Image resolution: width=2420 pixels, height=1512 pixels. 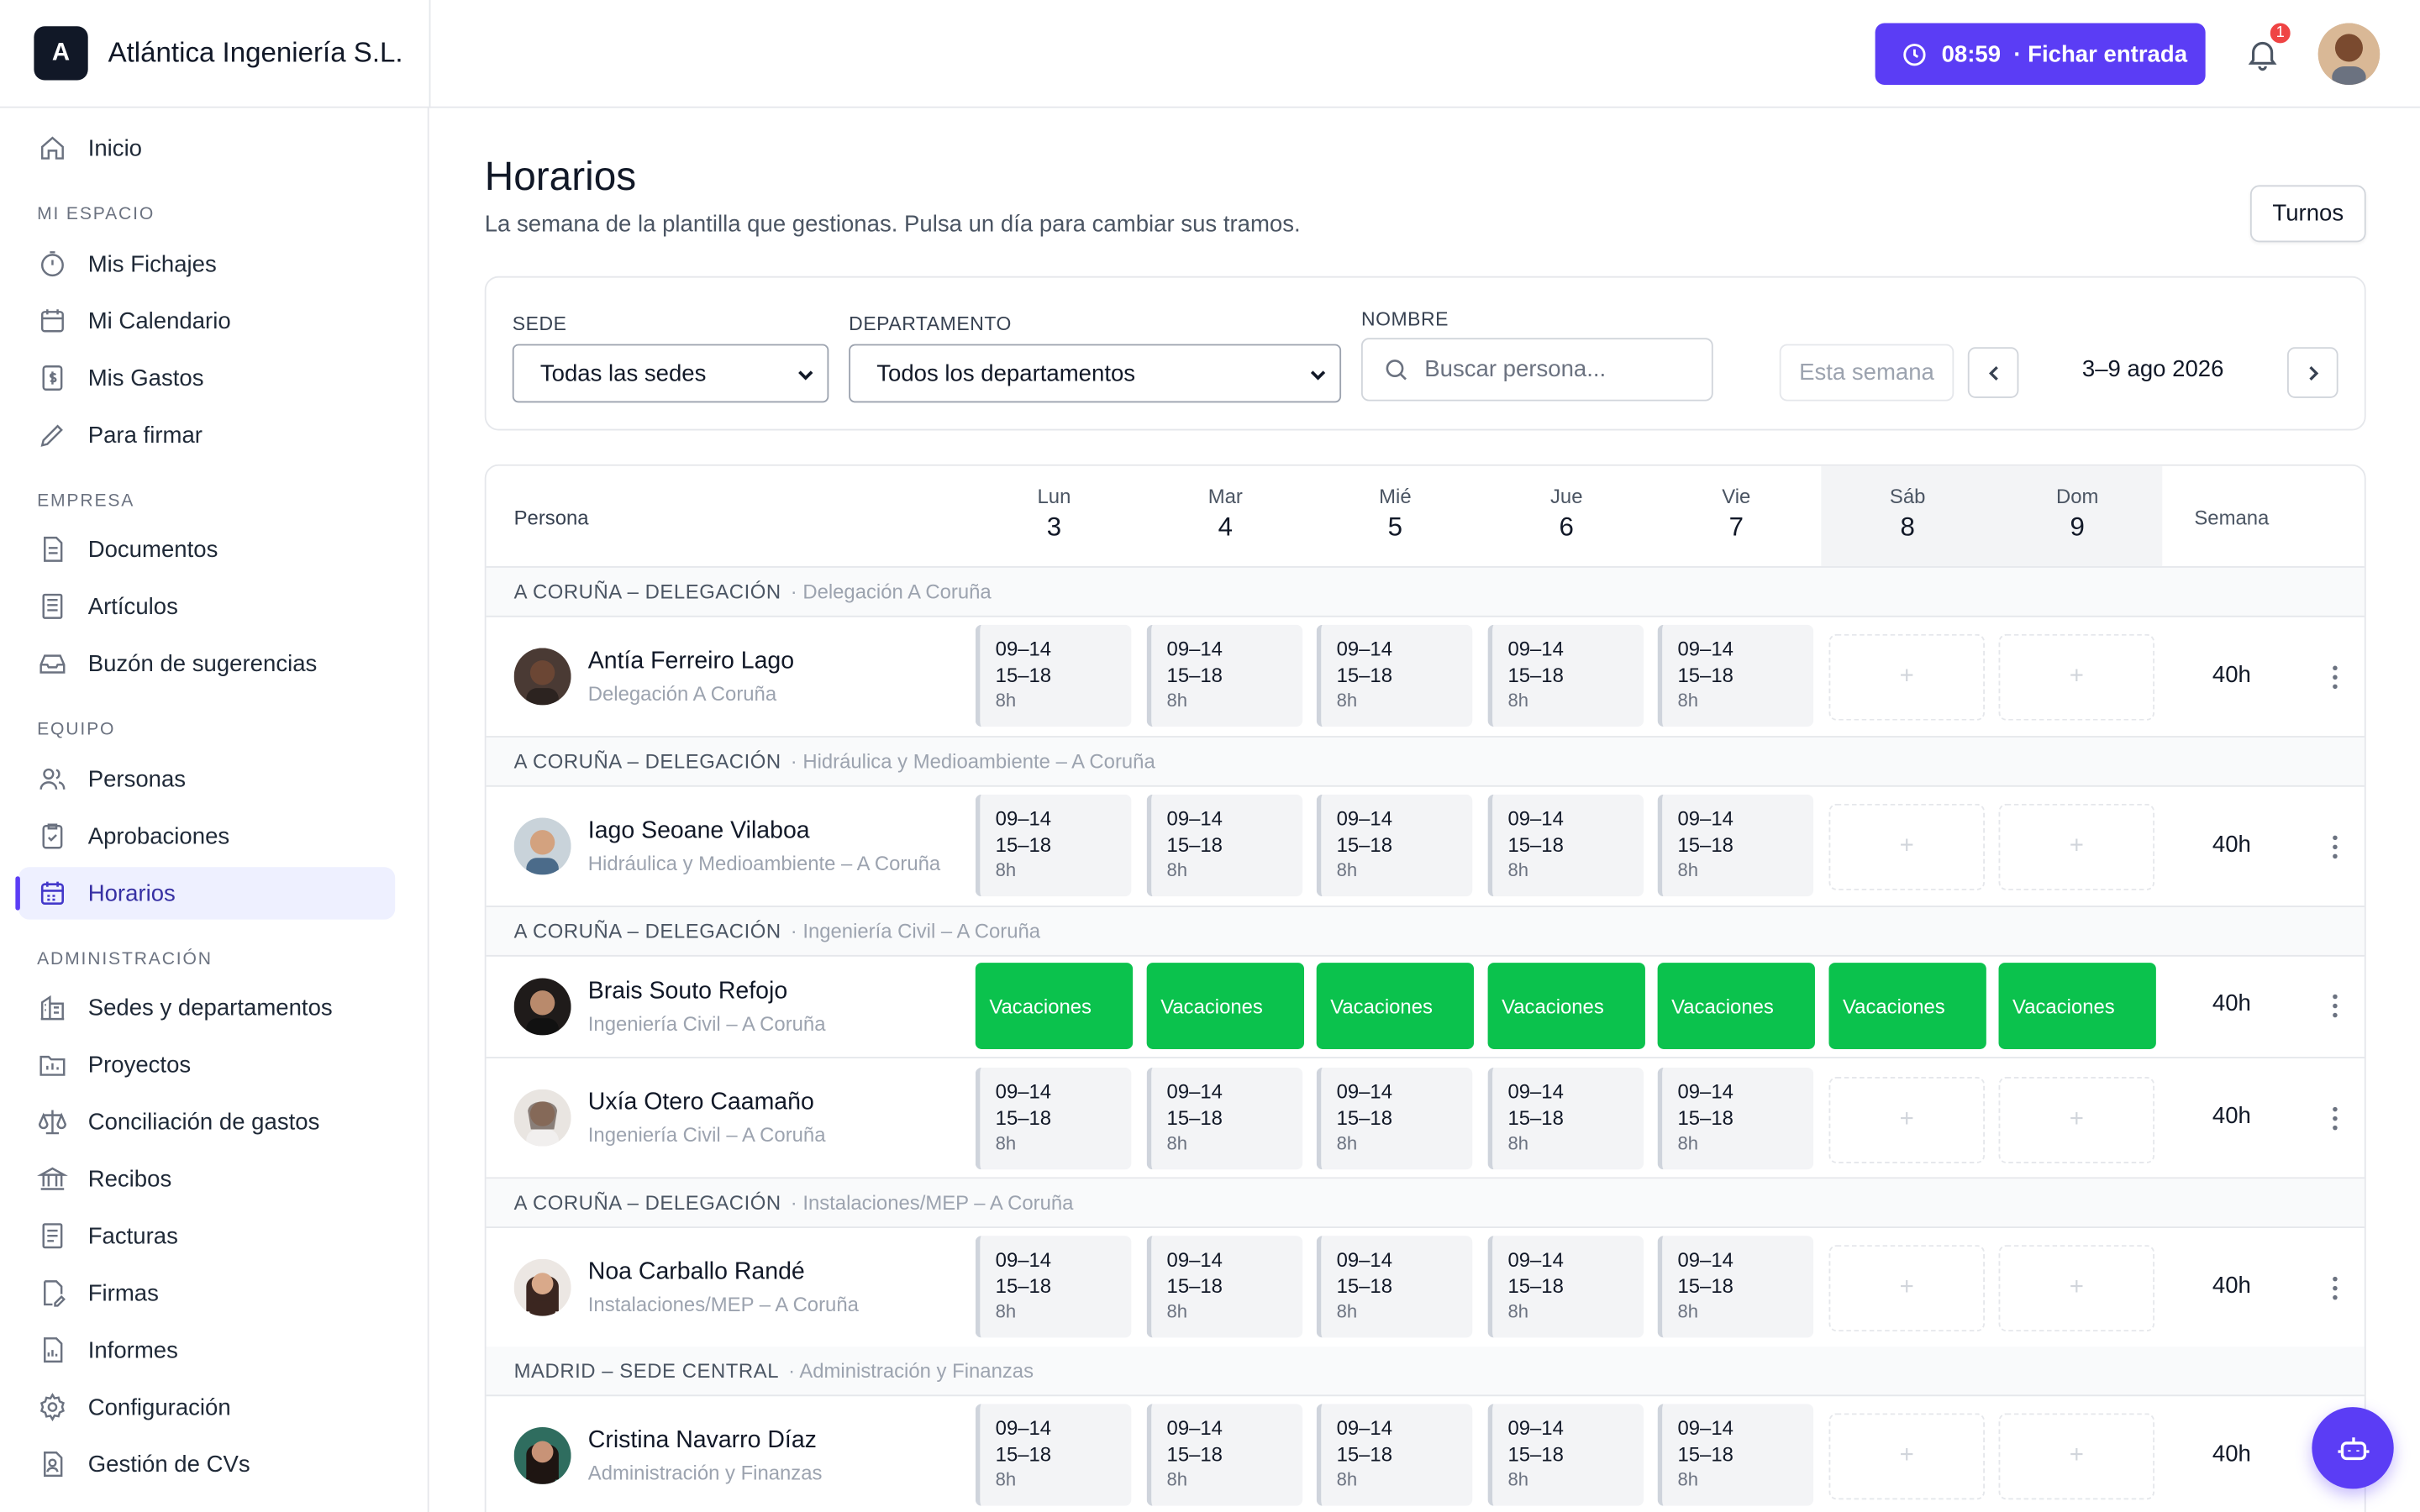 I want to click on sidebar-item-personas: Personas, so click(x=206, y=779).